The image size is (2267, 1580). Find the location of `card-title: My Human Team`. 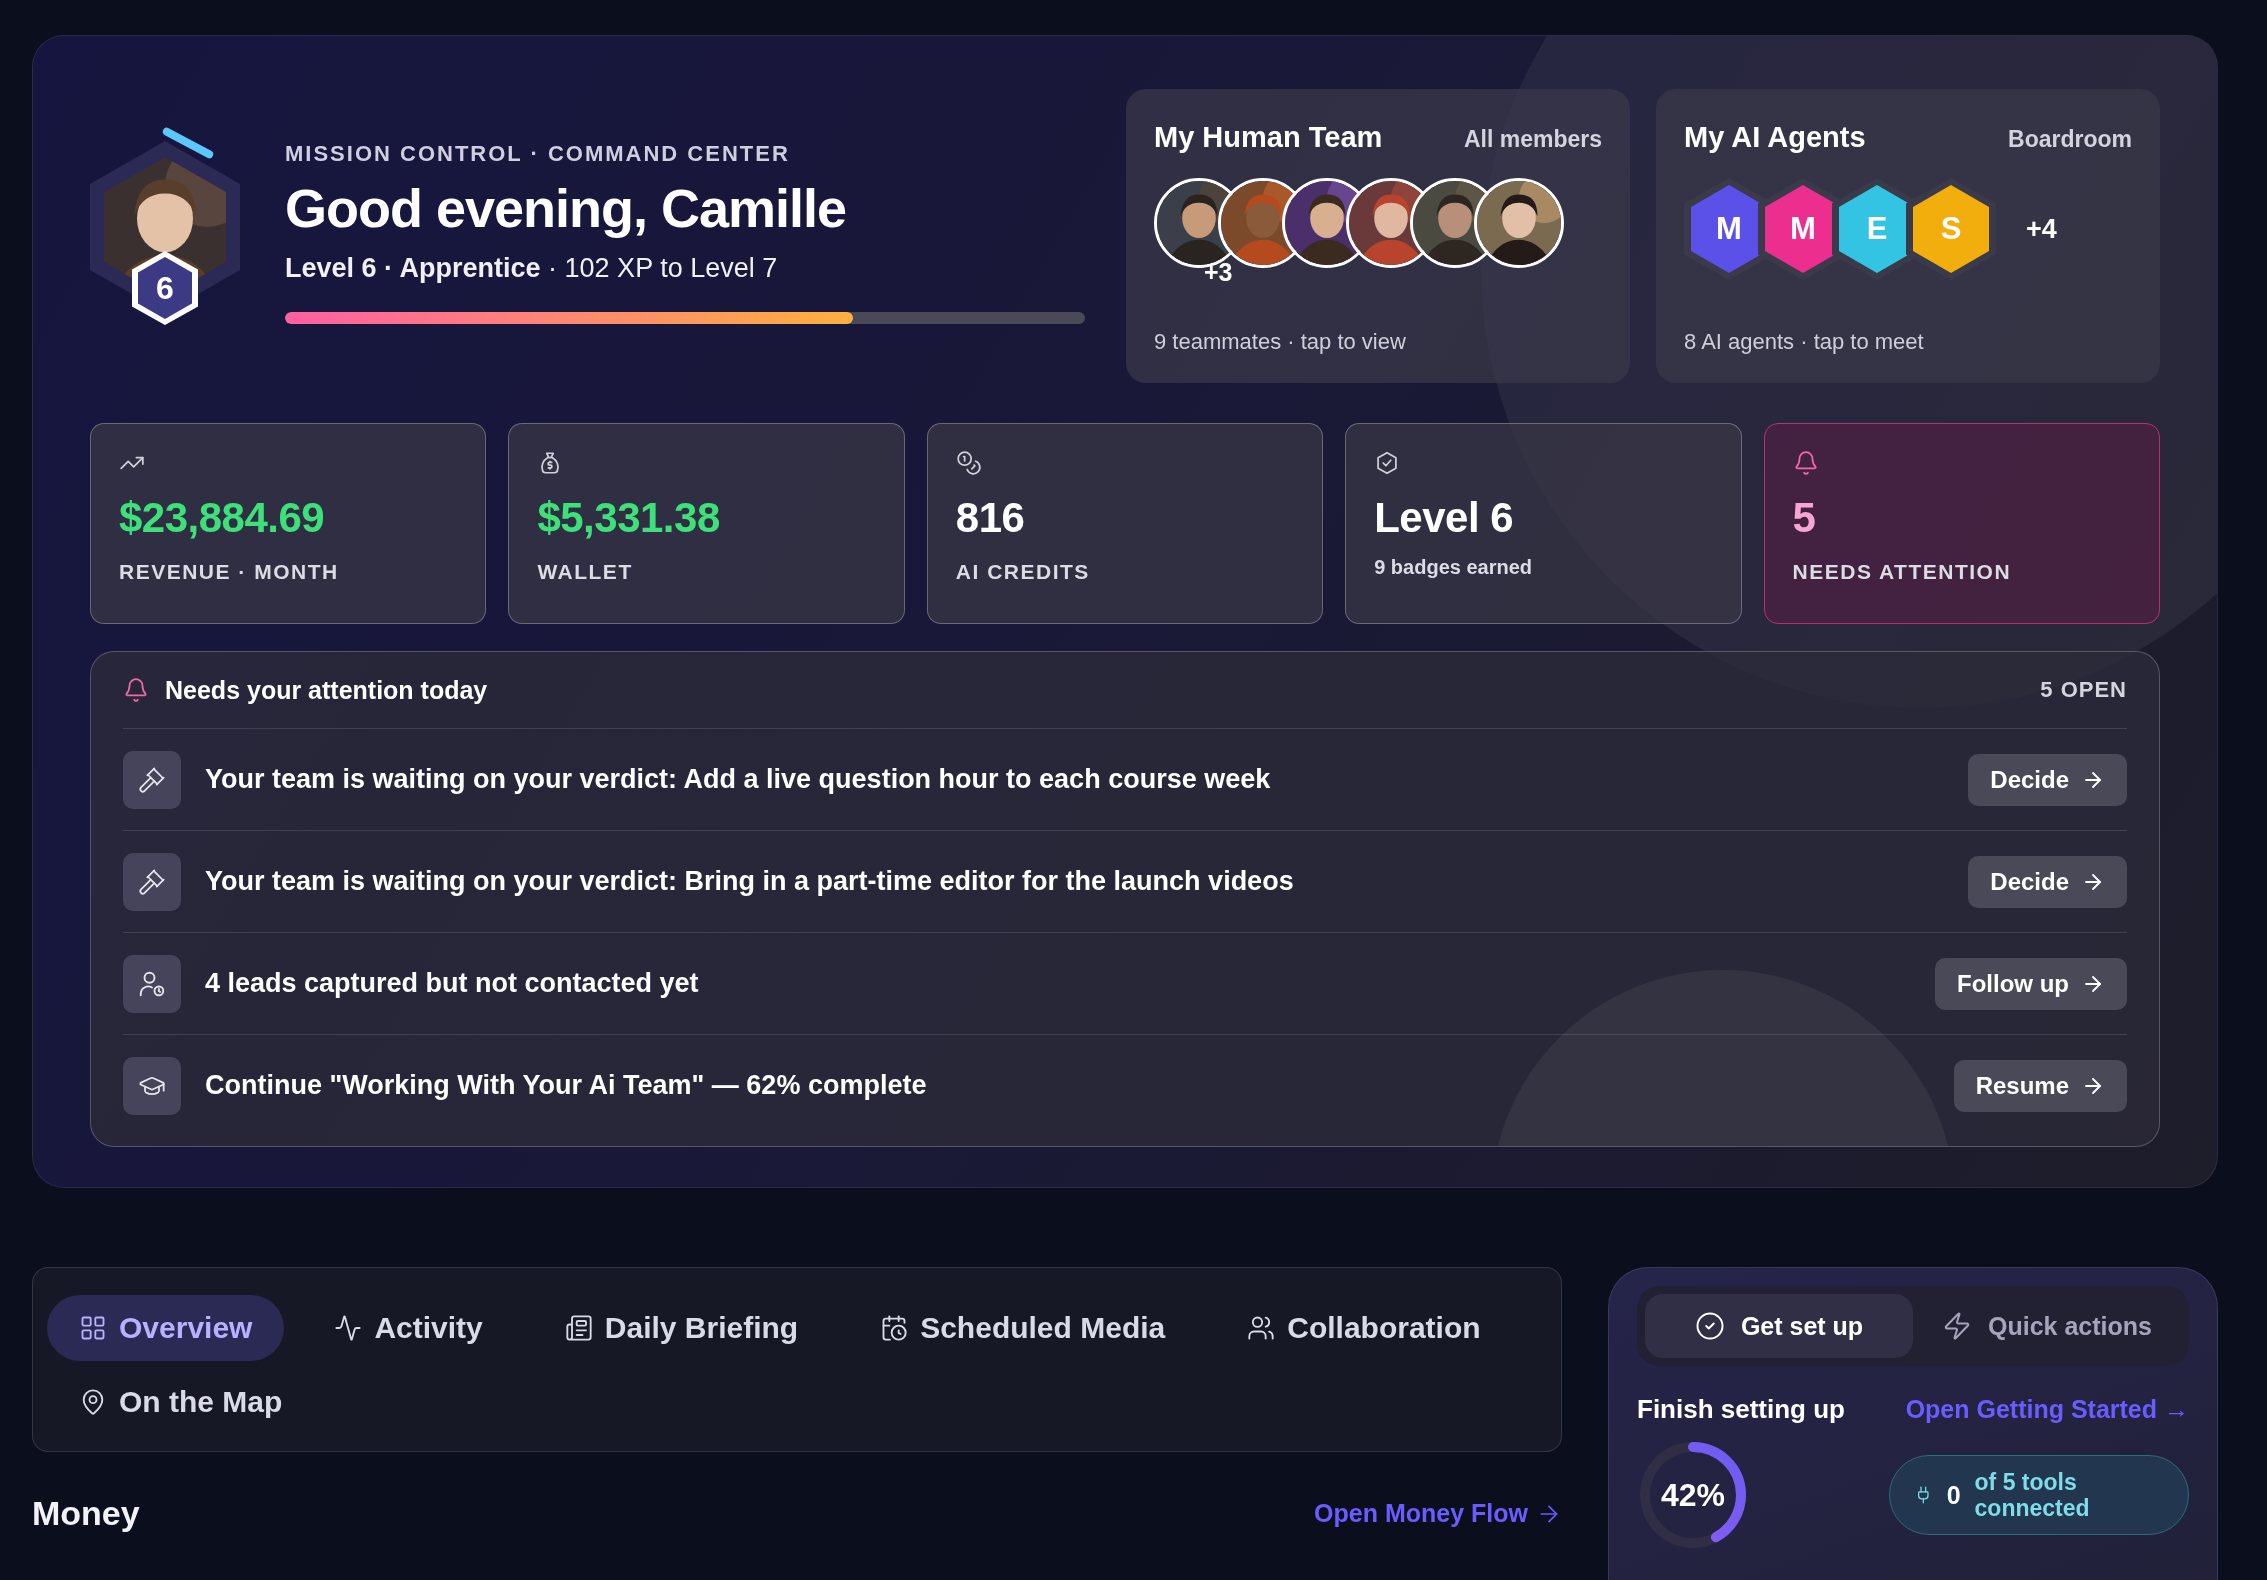

card-title: My Human Team is located at coordinates (1268, 137).